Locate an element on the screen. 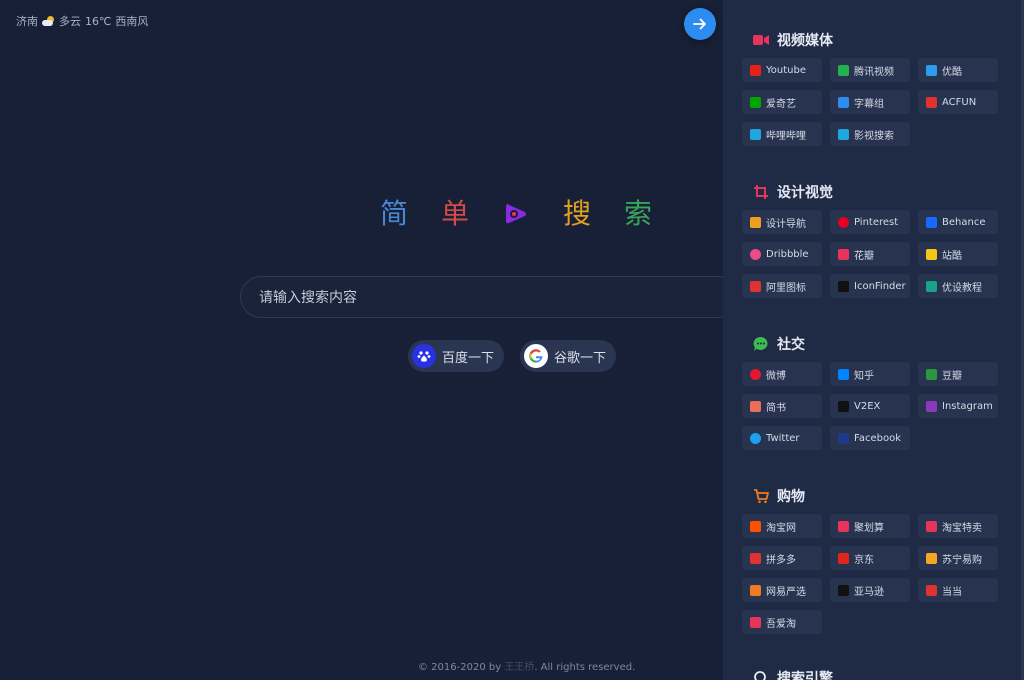 This screenshot has width=1024, height=680. twitter-bird-icon is located at coordinates (755, 438).